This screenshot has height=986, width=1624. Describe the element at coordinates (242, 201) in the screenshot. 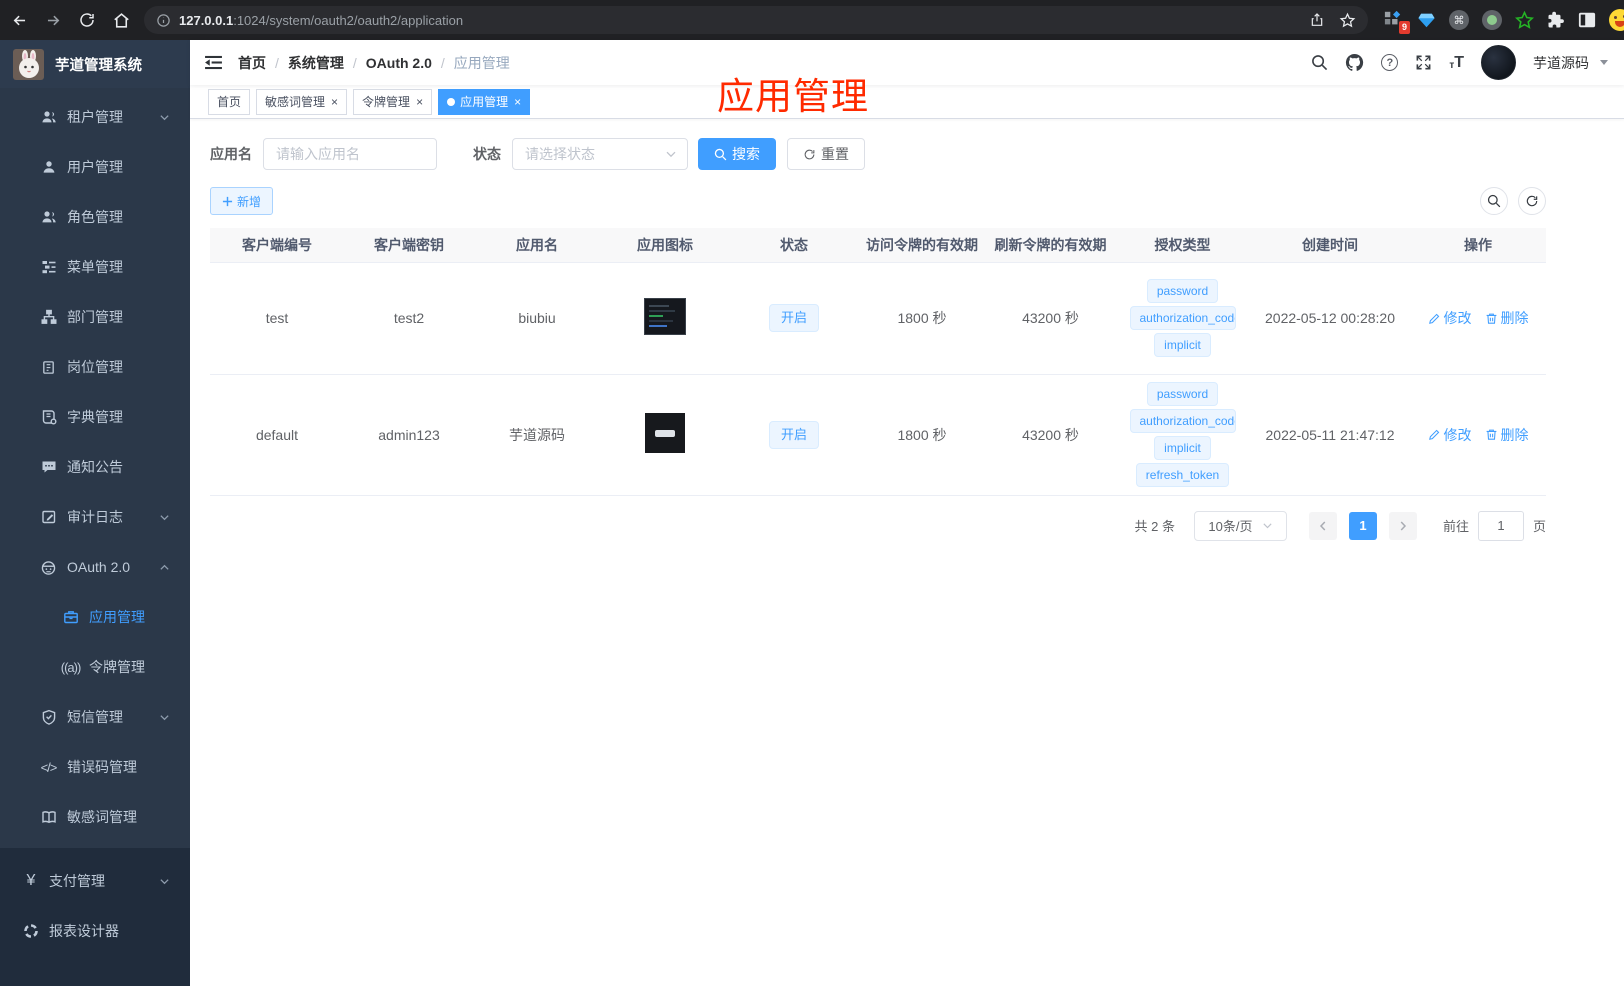

I see `add-button: 新增` at that location.